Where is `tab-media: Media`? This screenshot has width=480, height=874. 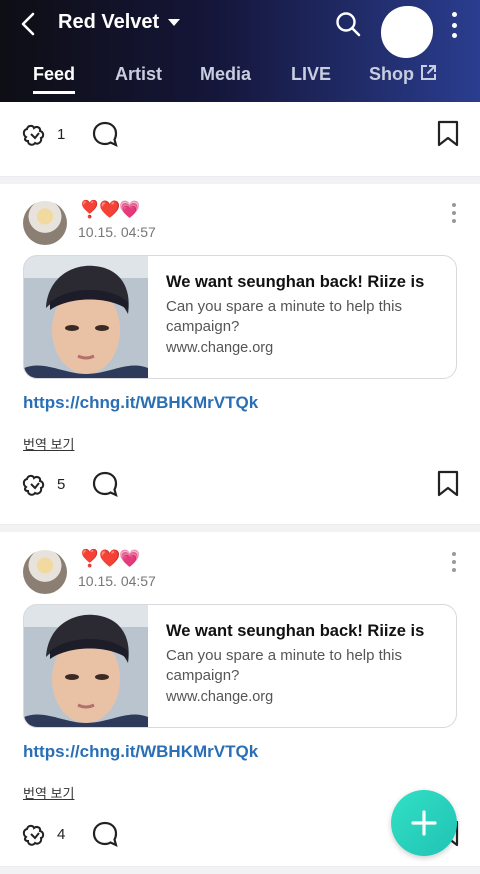
tab-media: Media is located at coordinates (225, 74).